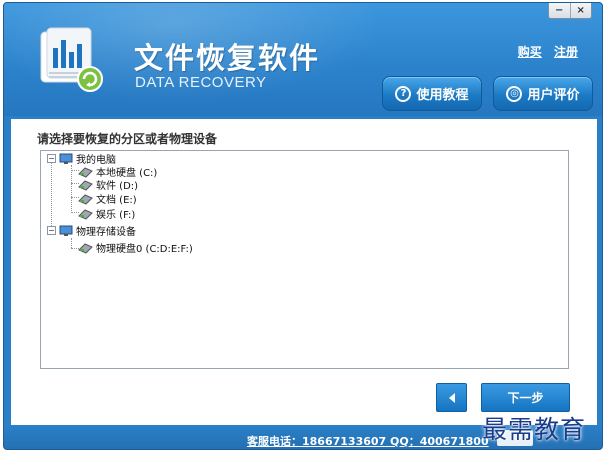 This screenshot has width=607, height=459. Describe the element at coordinates (201, 82) in the screenshot. I see `app-subtitle: DATA RECOVERY` at that location.